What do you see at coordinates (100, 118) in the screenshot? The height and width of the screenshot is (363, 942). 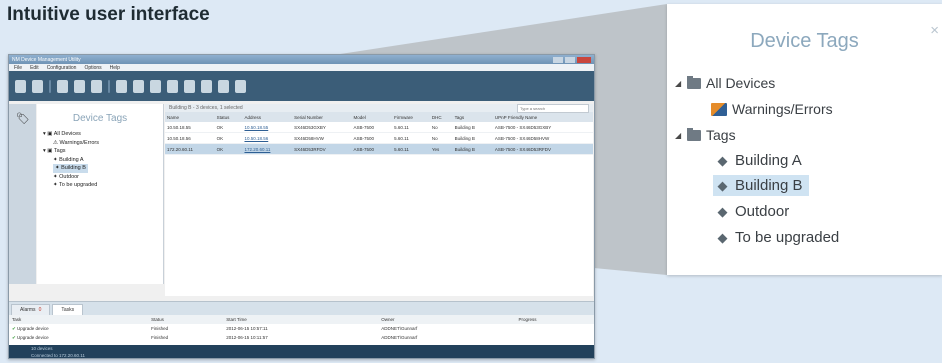 I see `panel-title: Device Tags` at bounding box center [100, 118].